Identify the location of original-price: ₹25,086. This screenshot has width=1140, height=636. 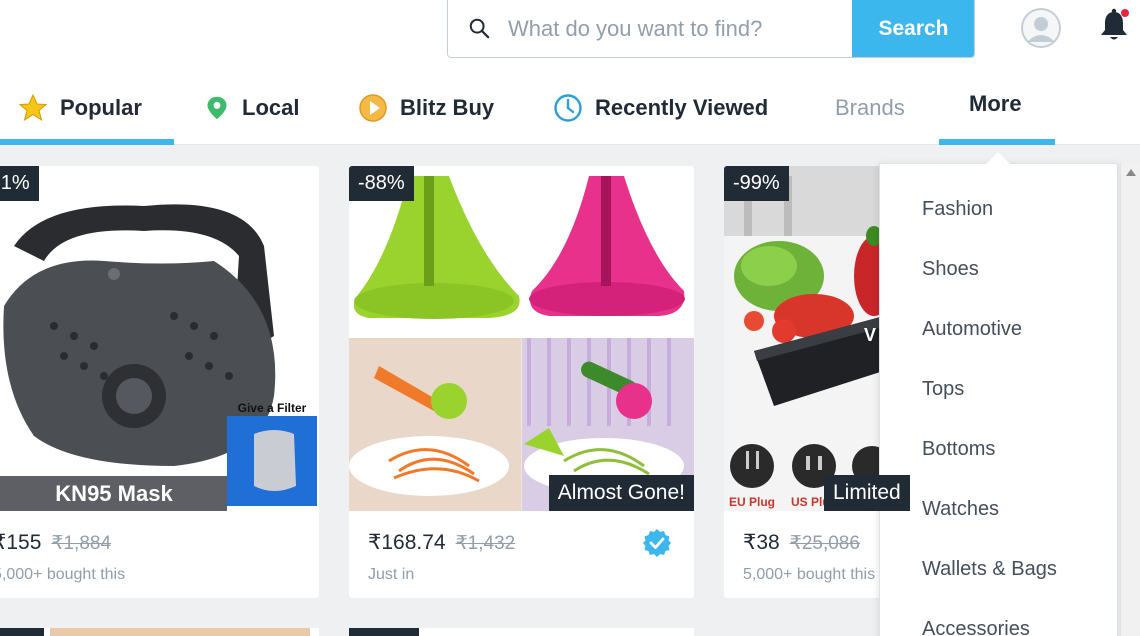
(824, 543).